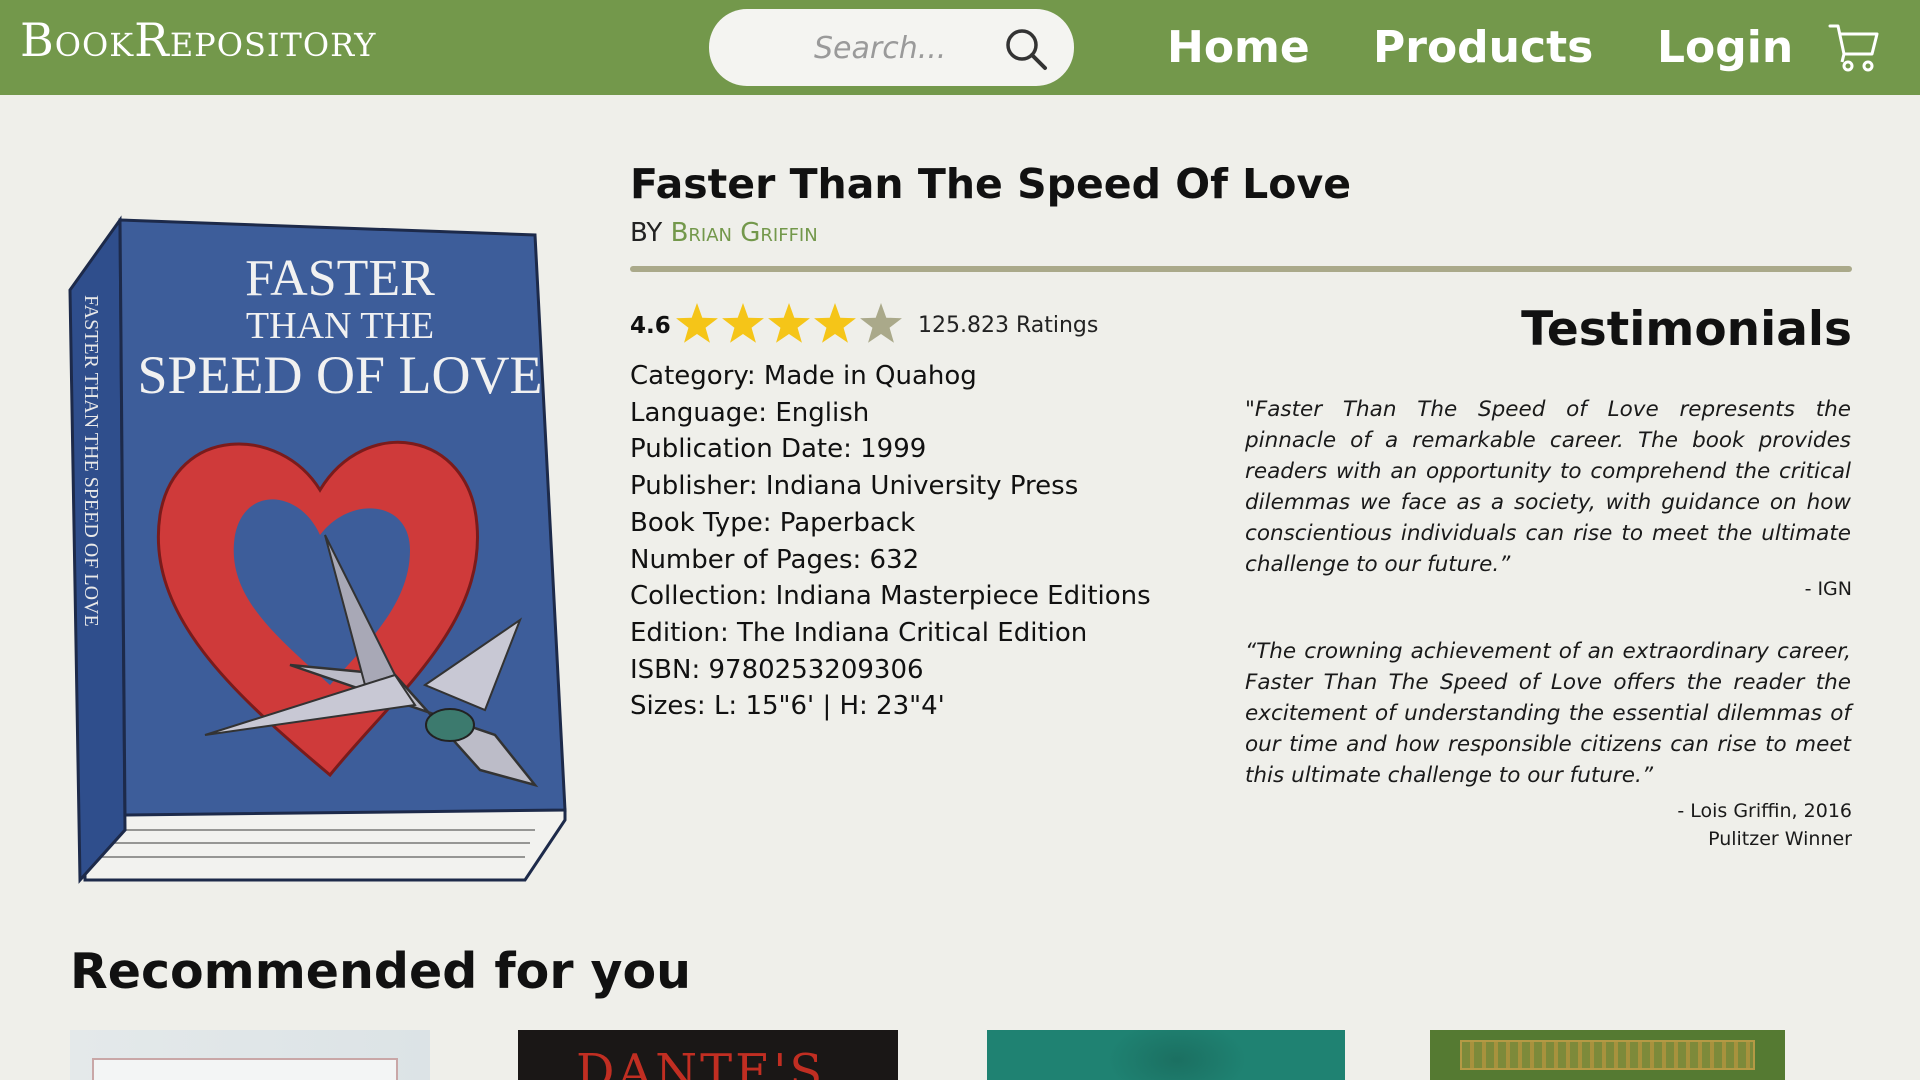  Describe the element at coordinates (1764, 825) in the screenshot. I see `testimonial-author: - Lois Griffin, 2016 Pulitzer Winner` at that location.